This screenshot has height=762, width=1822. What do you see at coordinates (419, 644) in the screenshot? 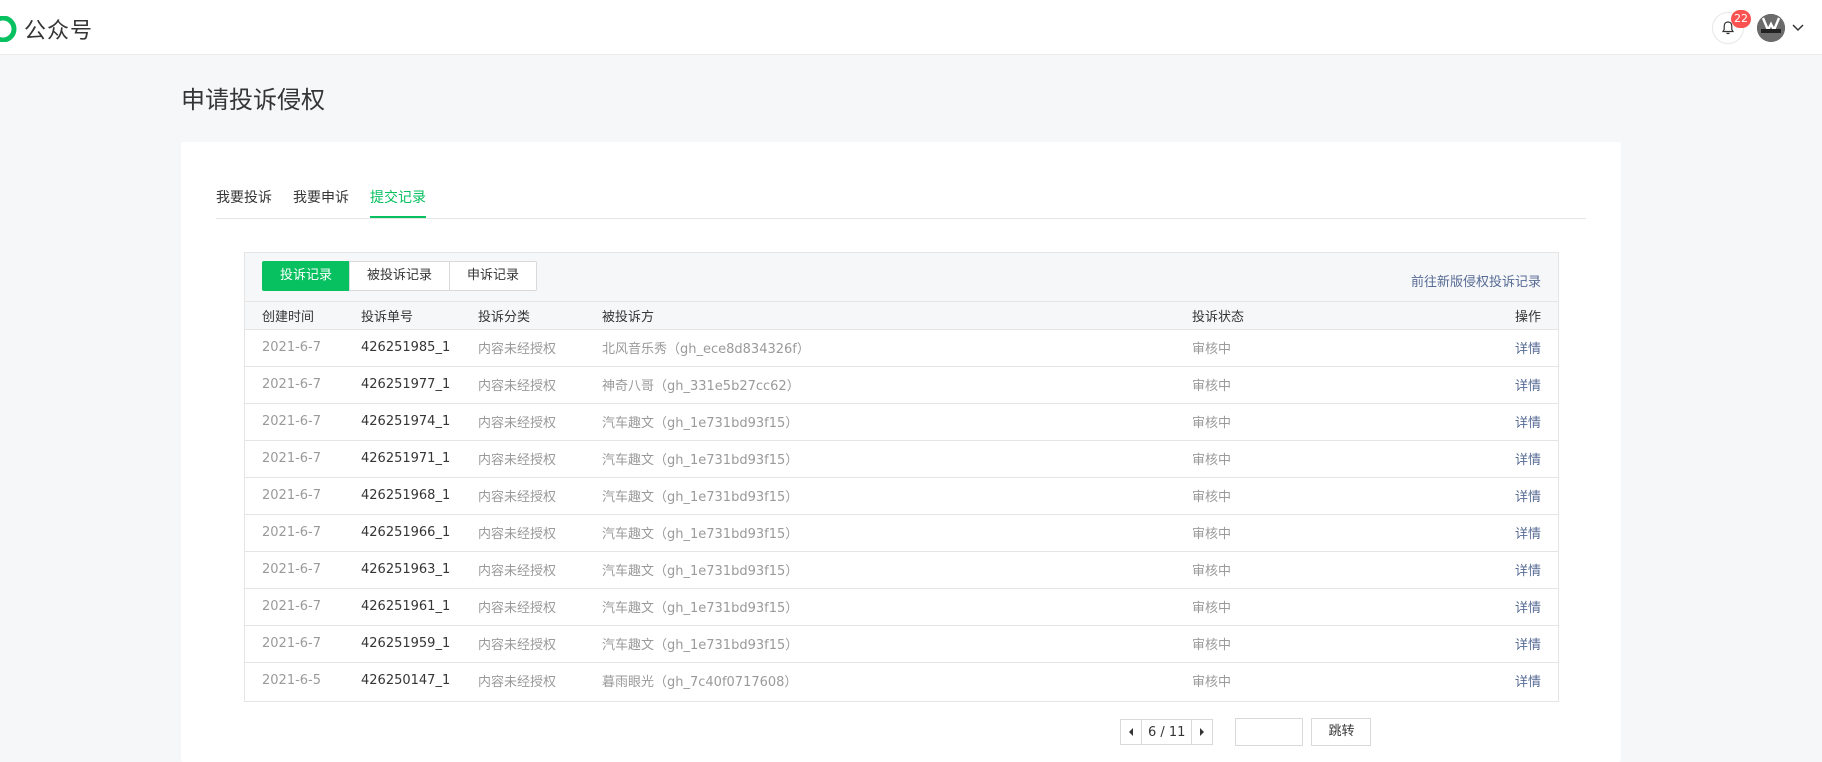
I see `cell-complaint-id: 426251959_1` at bounding box center [419, 644].